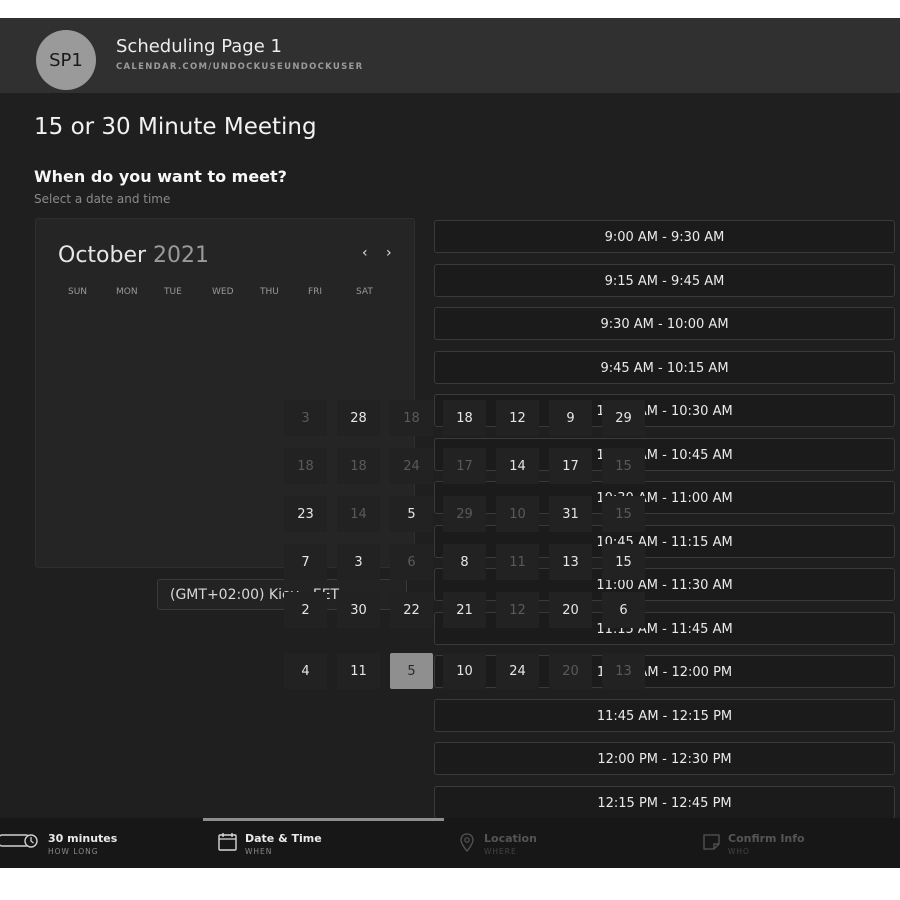  Describe the element at coordinates (364, 292) in the screenshot. I see `weekday-label: SAT` at that location.